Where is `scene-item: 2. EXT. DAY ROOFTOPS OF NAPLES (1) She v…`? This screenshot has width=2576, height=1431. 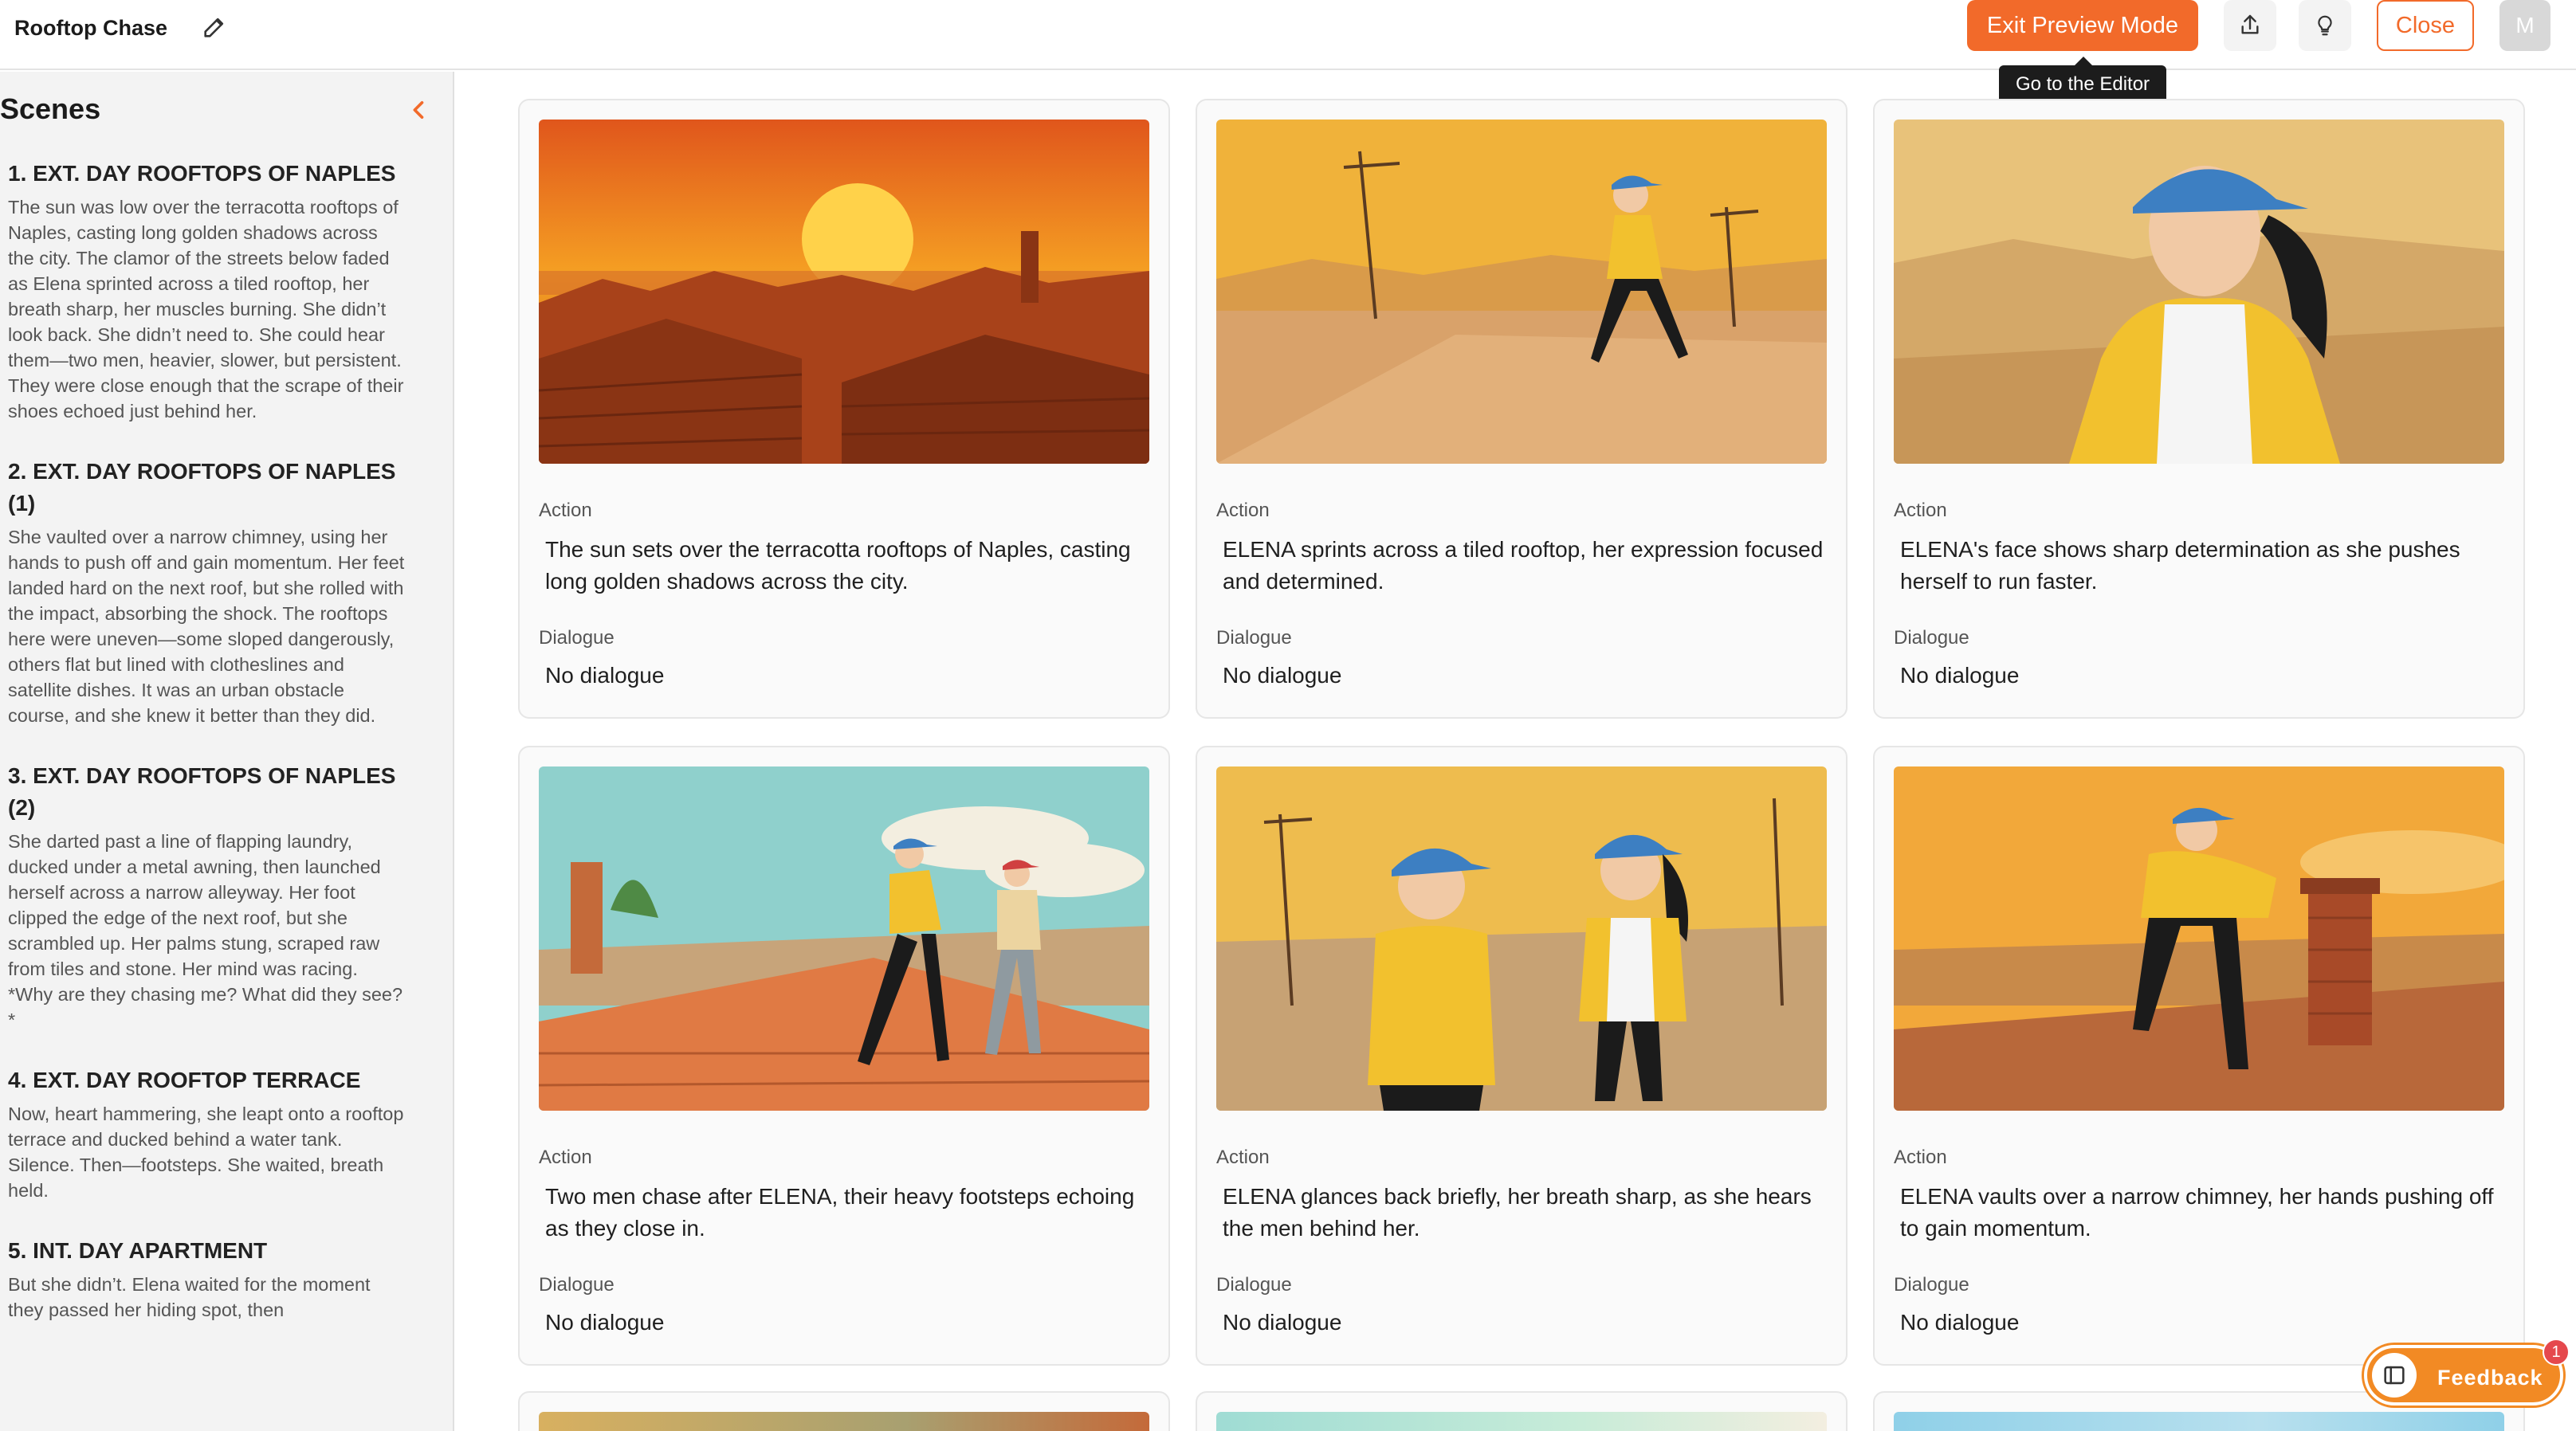
scene-item: 2. EXT. DAY ROOFTOPS OF NAPLES (1) She v… is located at coordinates (207, 592).